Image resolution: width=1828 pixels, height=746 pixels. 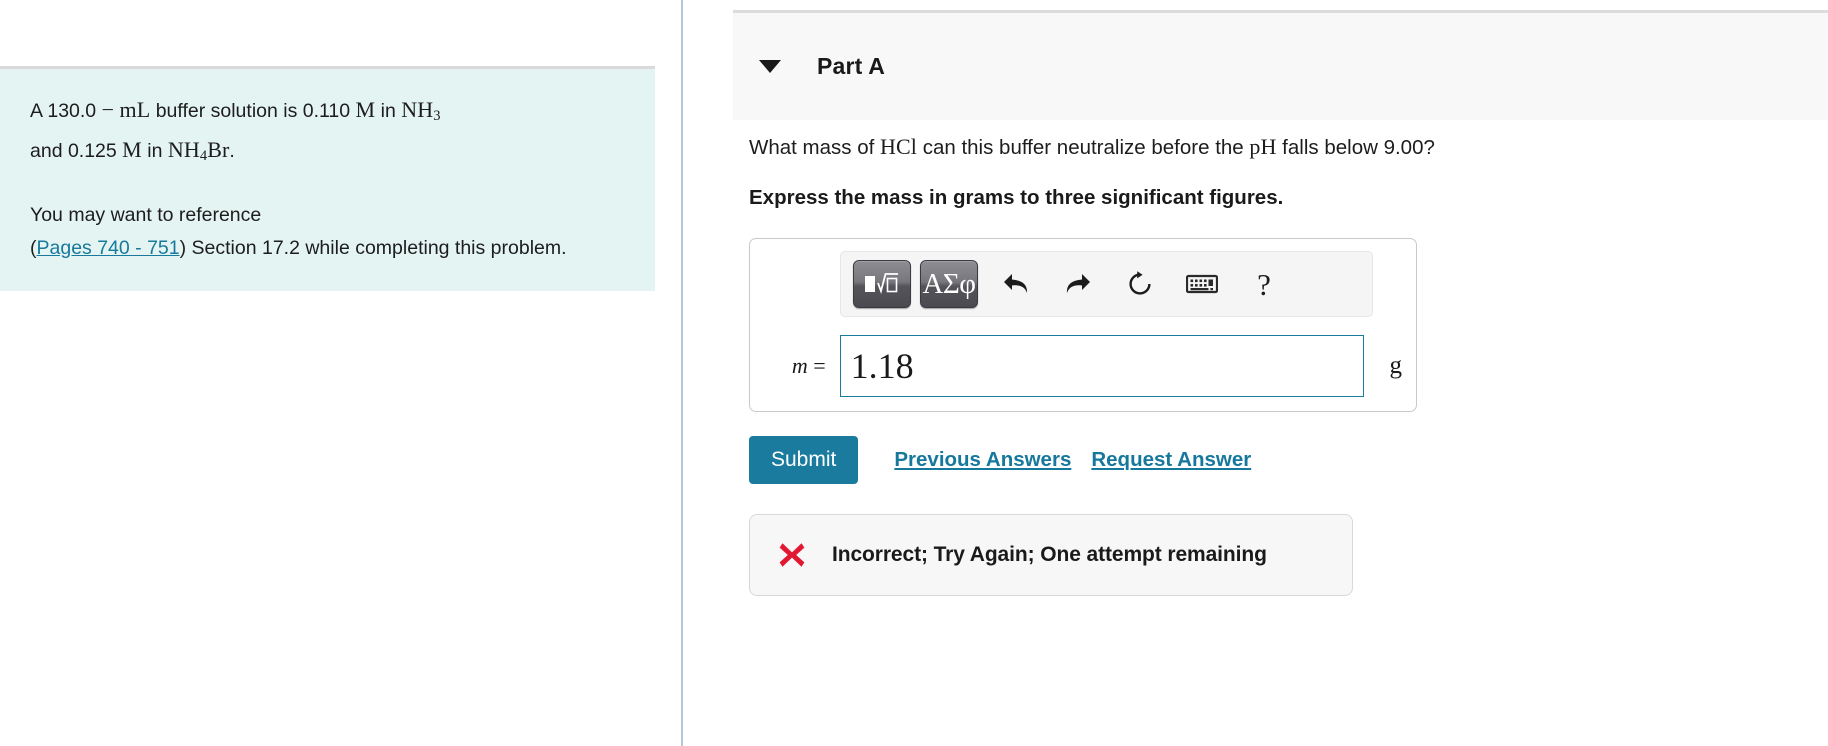 I want to click on math-toolbar: ΑΣφ ?, so click(x=1106, y=284).